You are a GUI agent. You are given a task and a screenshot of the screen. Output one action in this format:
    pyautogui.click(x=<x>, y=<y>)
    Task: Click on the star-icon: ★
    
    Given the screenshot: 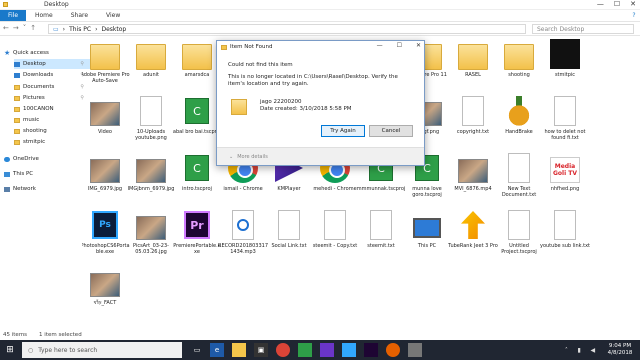 What is the action you would take?
    pyautogui.click(x=7, y=52)
    